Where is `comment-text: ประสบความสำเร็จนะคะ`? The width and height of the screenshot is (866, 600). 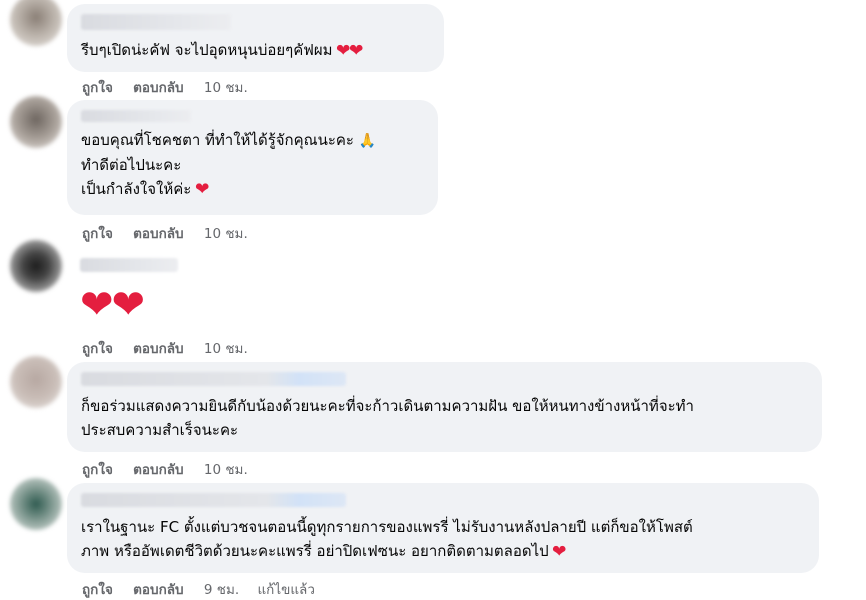 comment-text: ประสบความสำเร็จนะคะ is located at coordinates (444, 430).